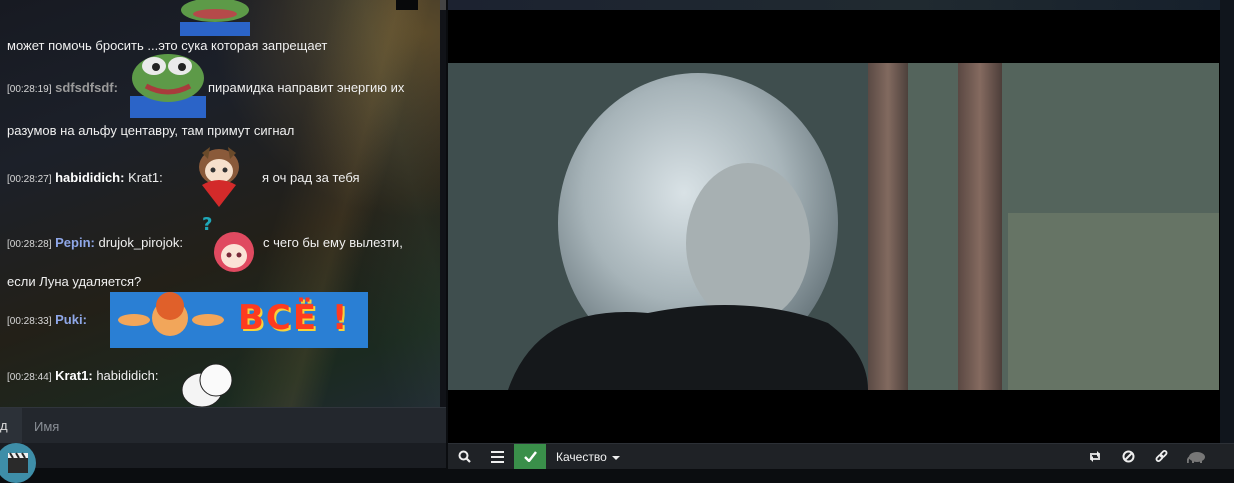  I want to click on sync-button, so click(530, 456).